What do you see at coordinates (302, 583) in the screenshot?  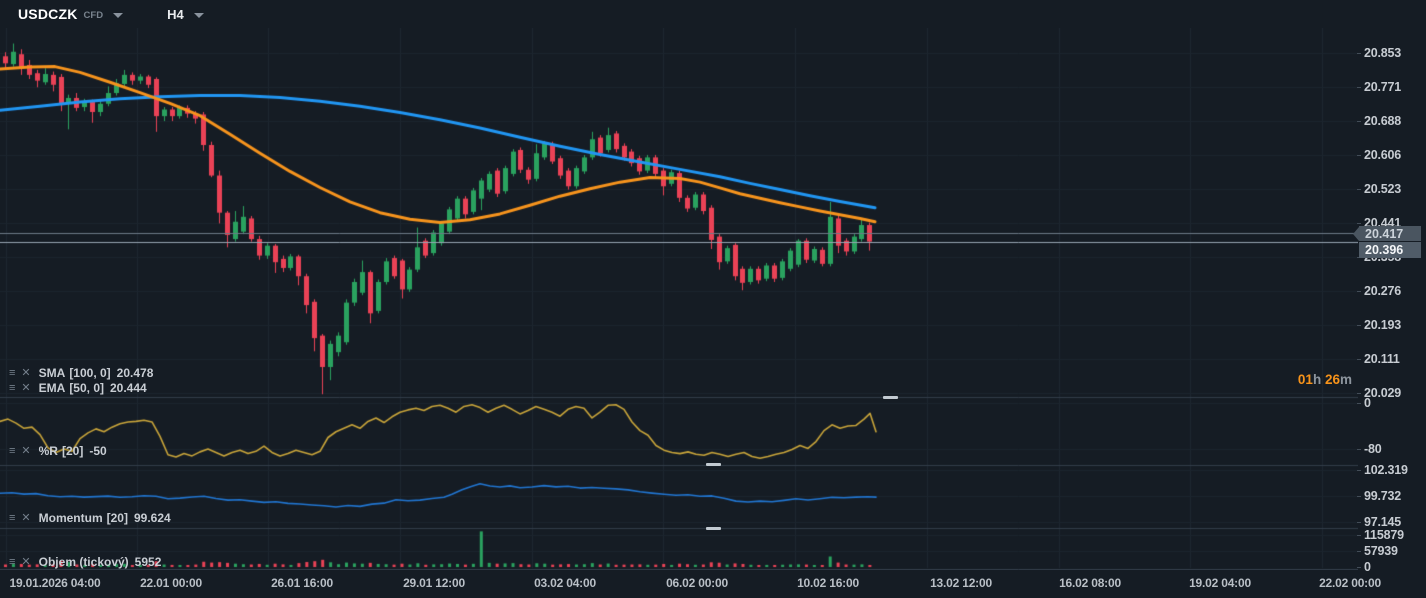 I see `time-axis-label: 26.01 16:00` at bounding box center [302, 583].